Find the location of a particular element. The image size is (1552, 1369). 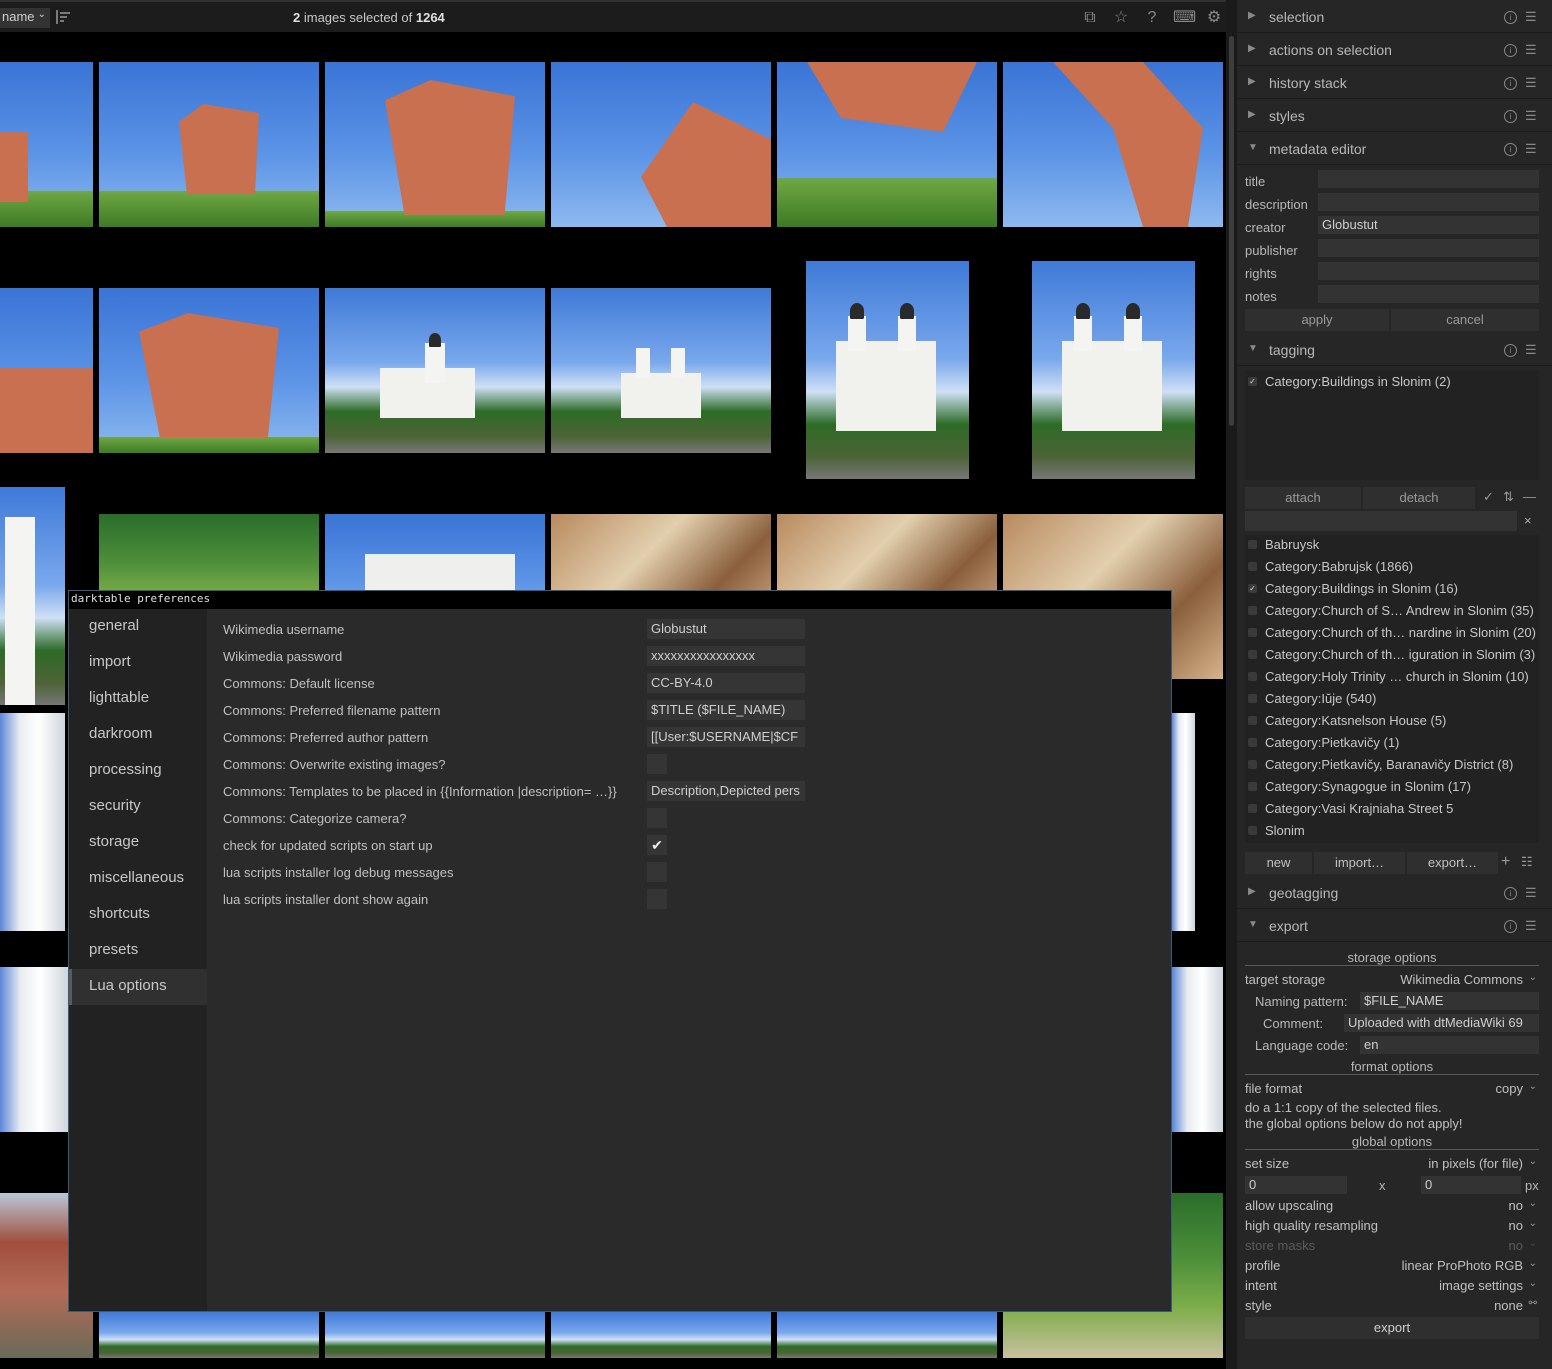

style-row: style none ⚯ is located at coordinates (1392, 1306).